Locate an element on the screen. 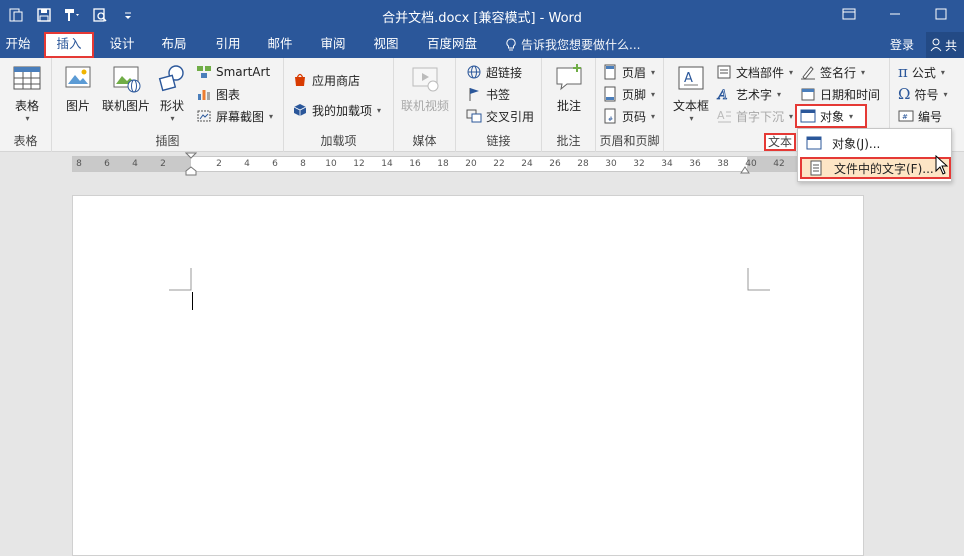 The width and height of the screenshot is (964, 556). ruler-tick-label: 14 is located at coordinates (387, 164).